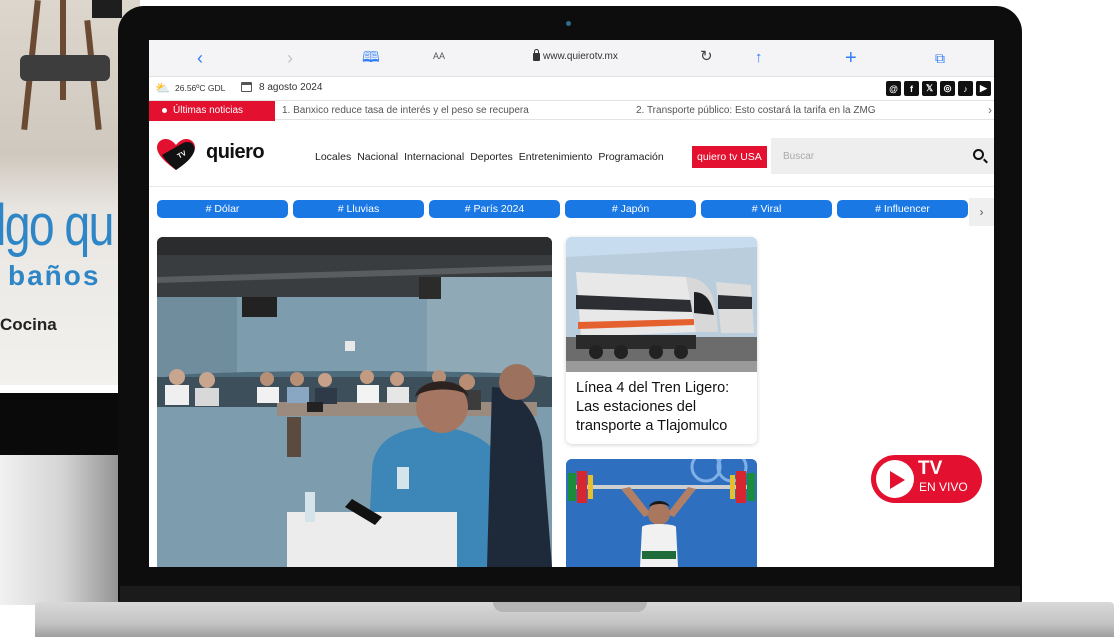 The height and width of the screenshot is (637, 1114). I want to click on article-card-weightlifting, so click(661, 513).